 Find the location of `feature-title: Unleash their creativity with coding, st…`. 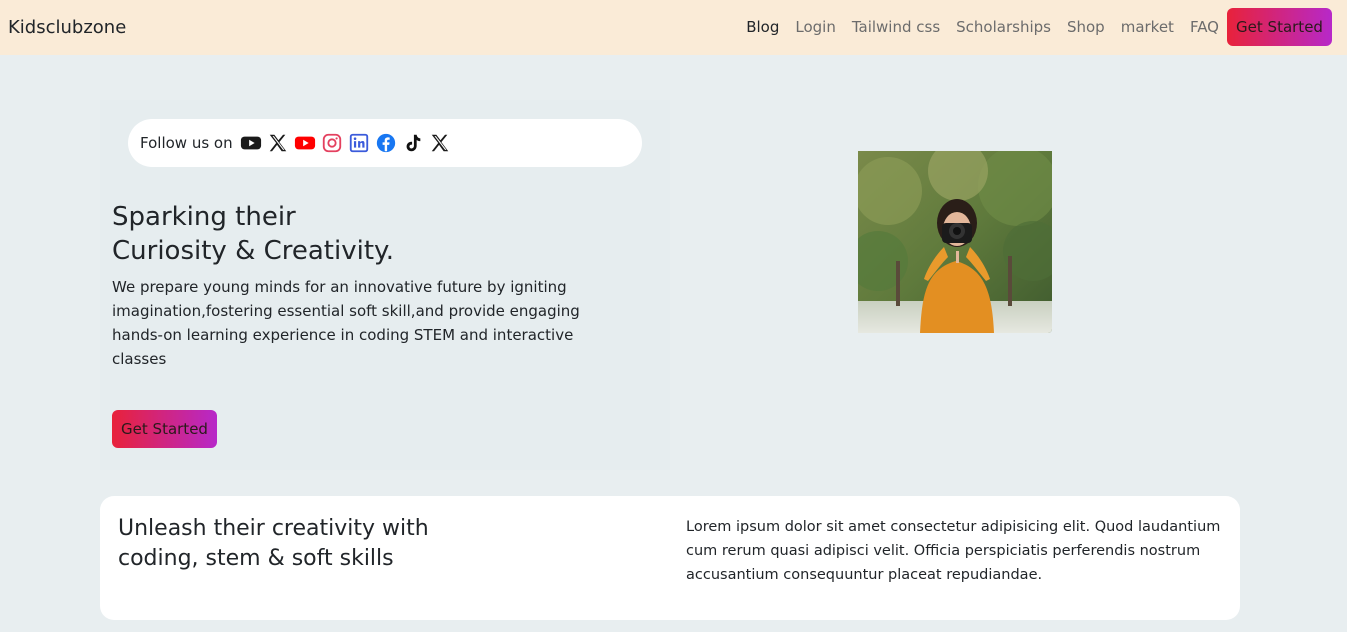

feature-title: Unleash their creativity with coding, st… is located at coordinates (308, 544).